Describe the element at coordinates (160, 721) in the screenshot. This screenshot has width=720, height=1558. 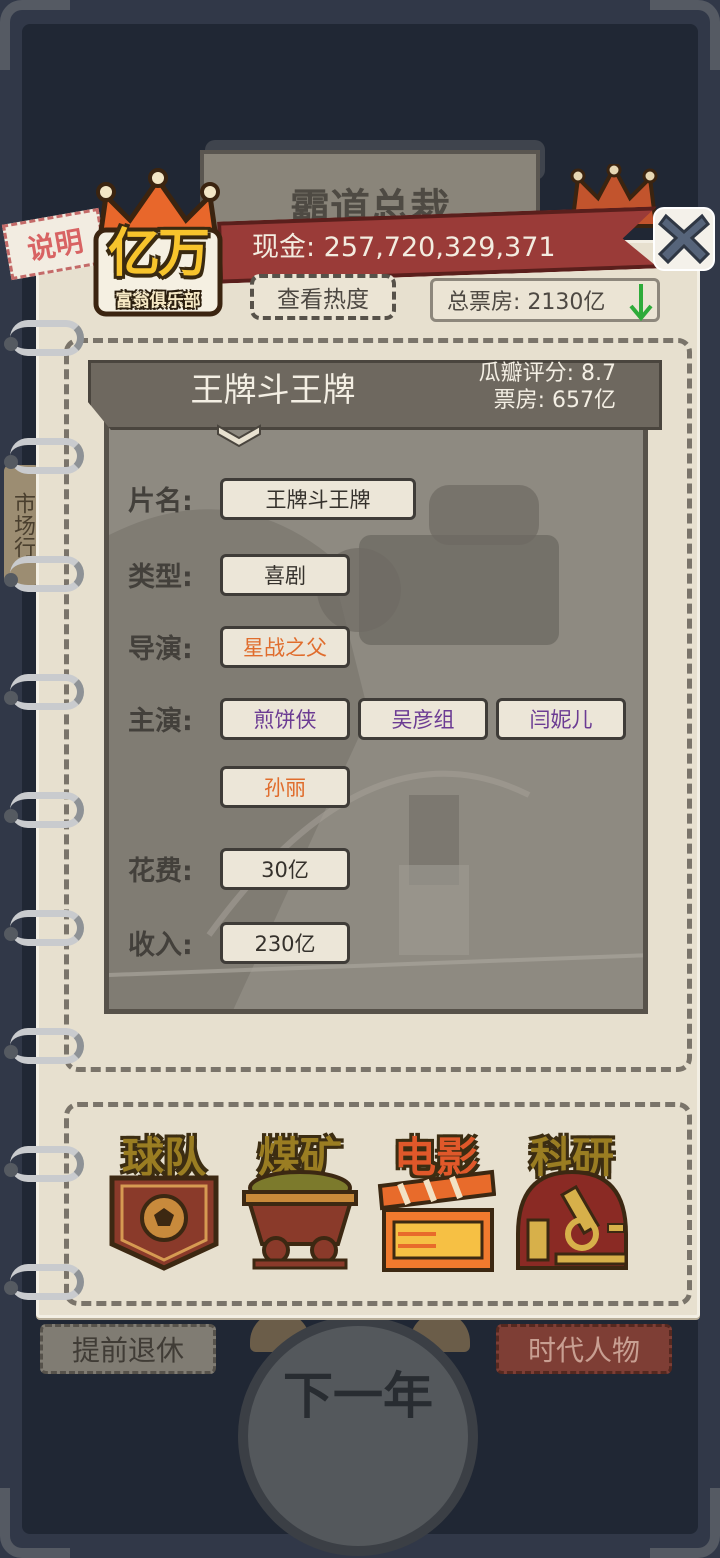
I see `cast-label: 主演:` at that location.